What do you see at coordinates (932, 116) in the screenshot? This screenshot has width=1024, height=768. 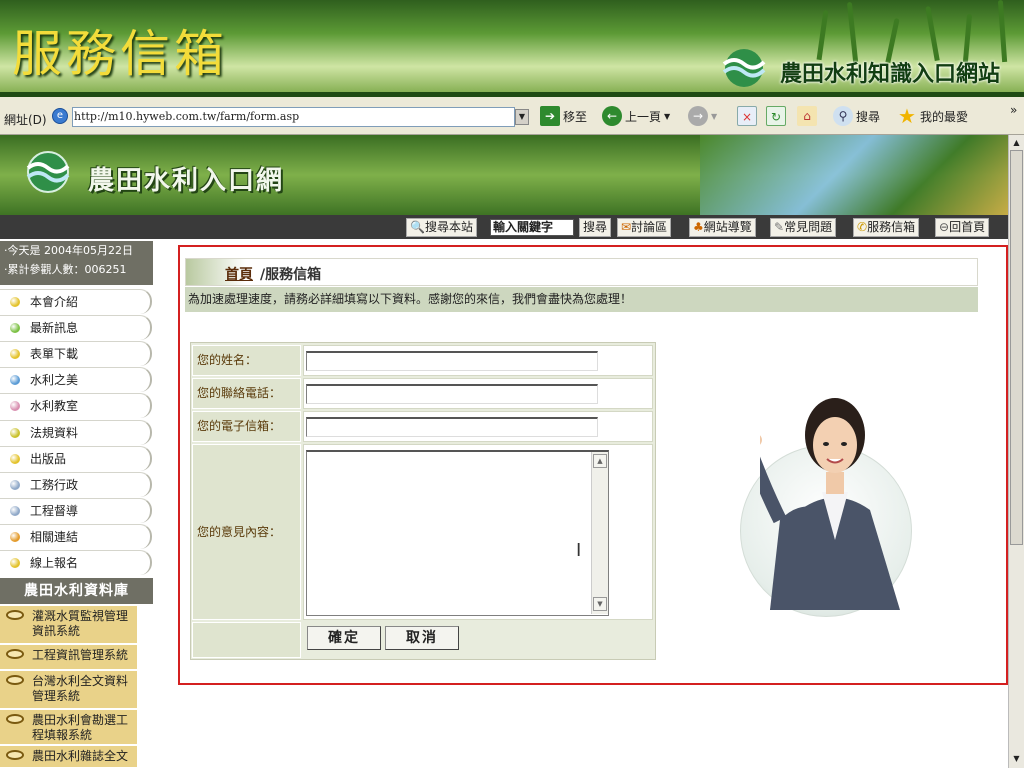 I see `favorites-button: ★ 我的最愛` at bounding box center [932, 116].